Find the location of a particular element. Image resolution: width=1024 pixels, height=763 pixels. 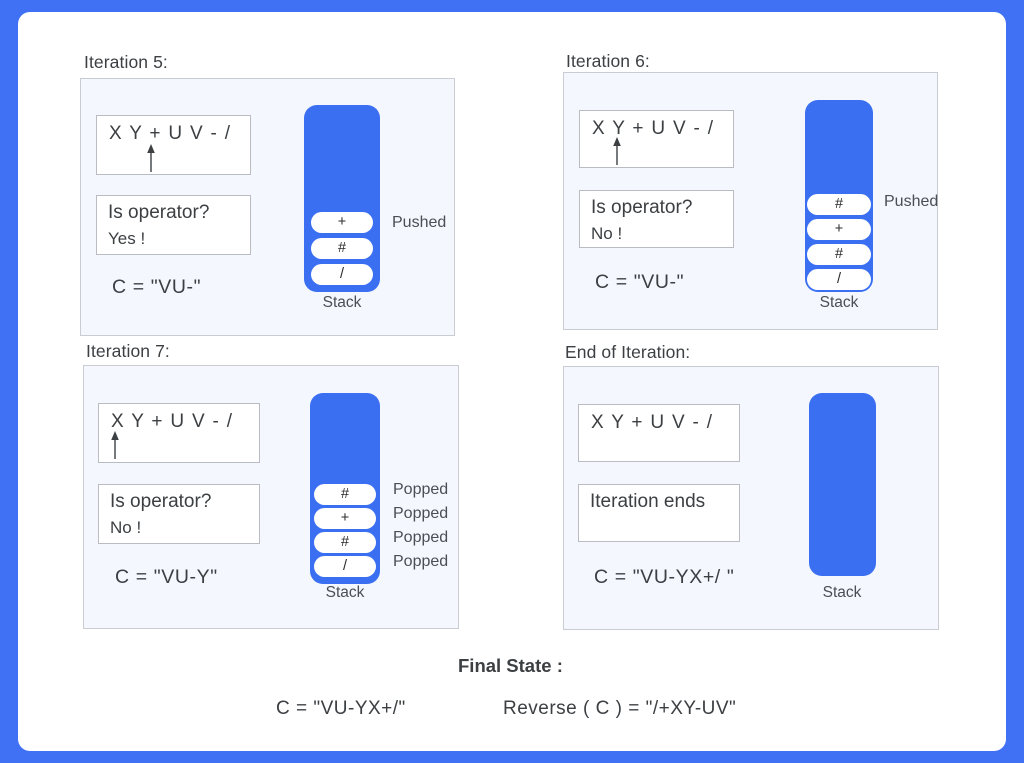

question-text: Iteration ends is located at coordinates (648, 501).